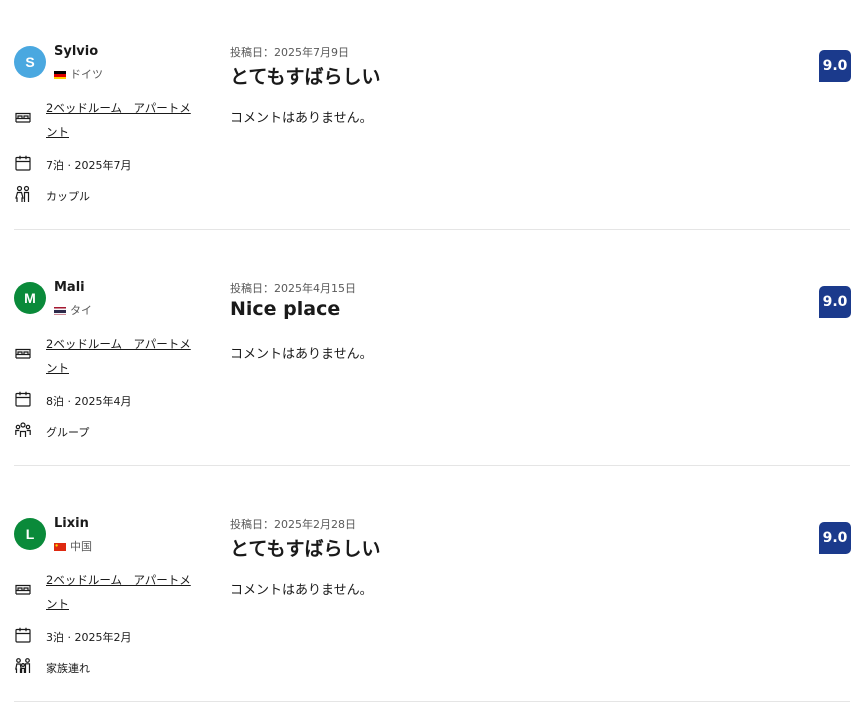 The width and height of the screenshot is (868, 708). I want to click on traveler-type-info: グループ, so click(51, 433).